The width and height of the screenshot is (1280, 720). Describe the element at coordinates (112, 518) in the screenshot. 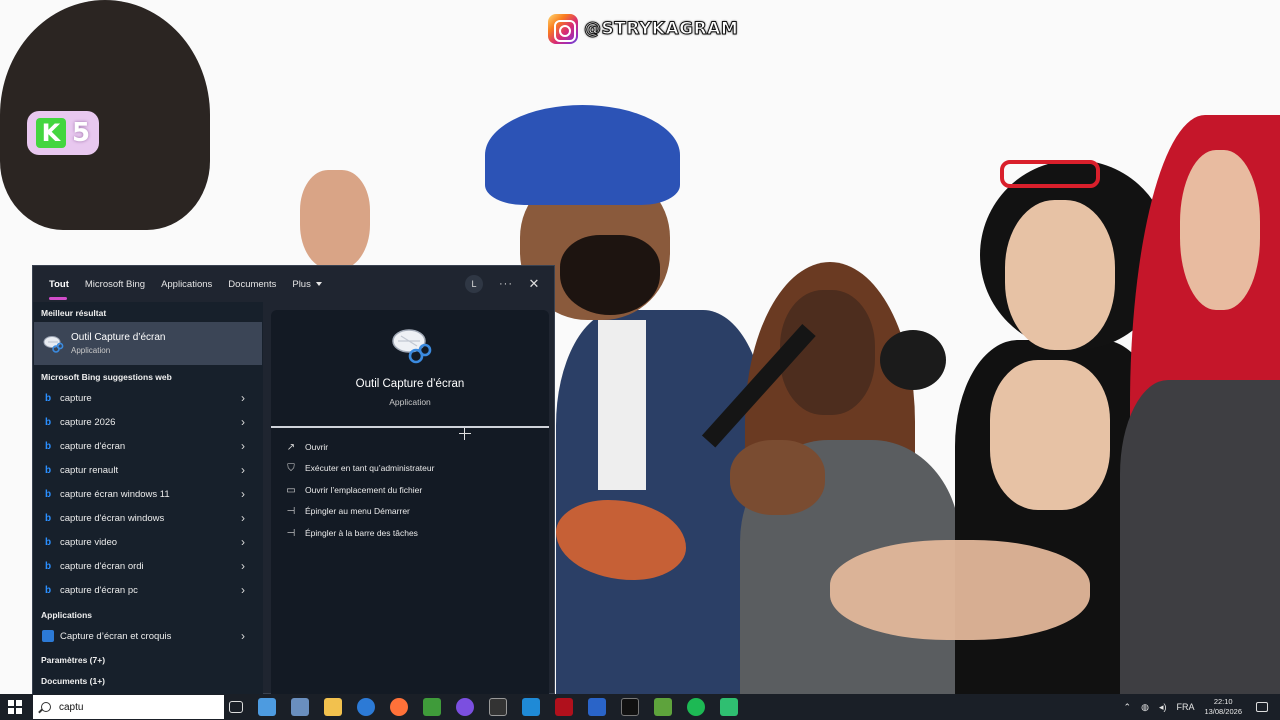

I see `bing-suggestion-label: capture d'écran windows` at that location.